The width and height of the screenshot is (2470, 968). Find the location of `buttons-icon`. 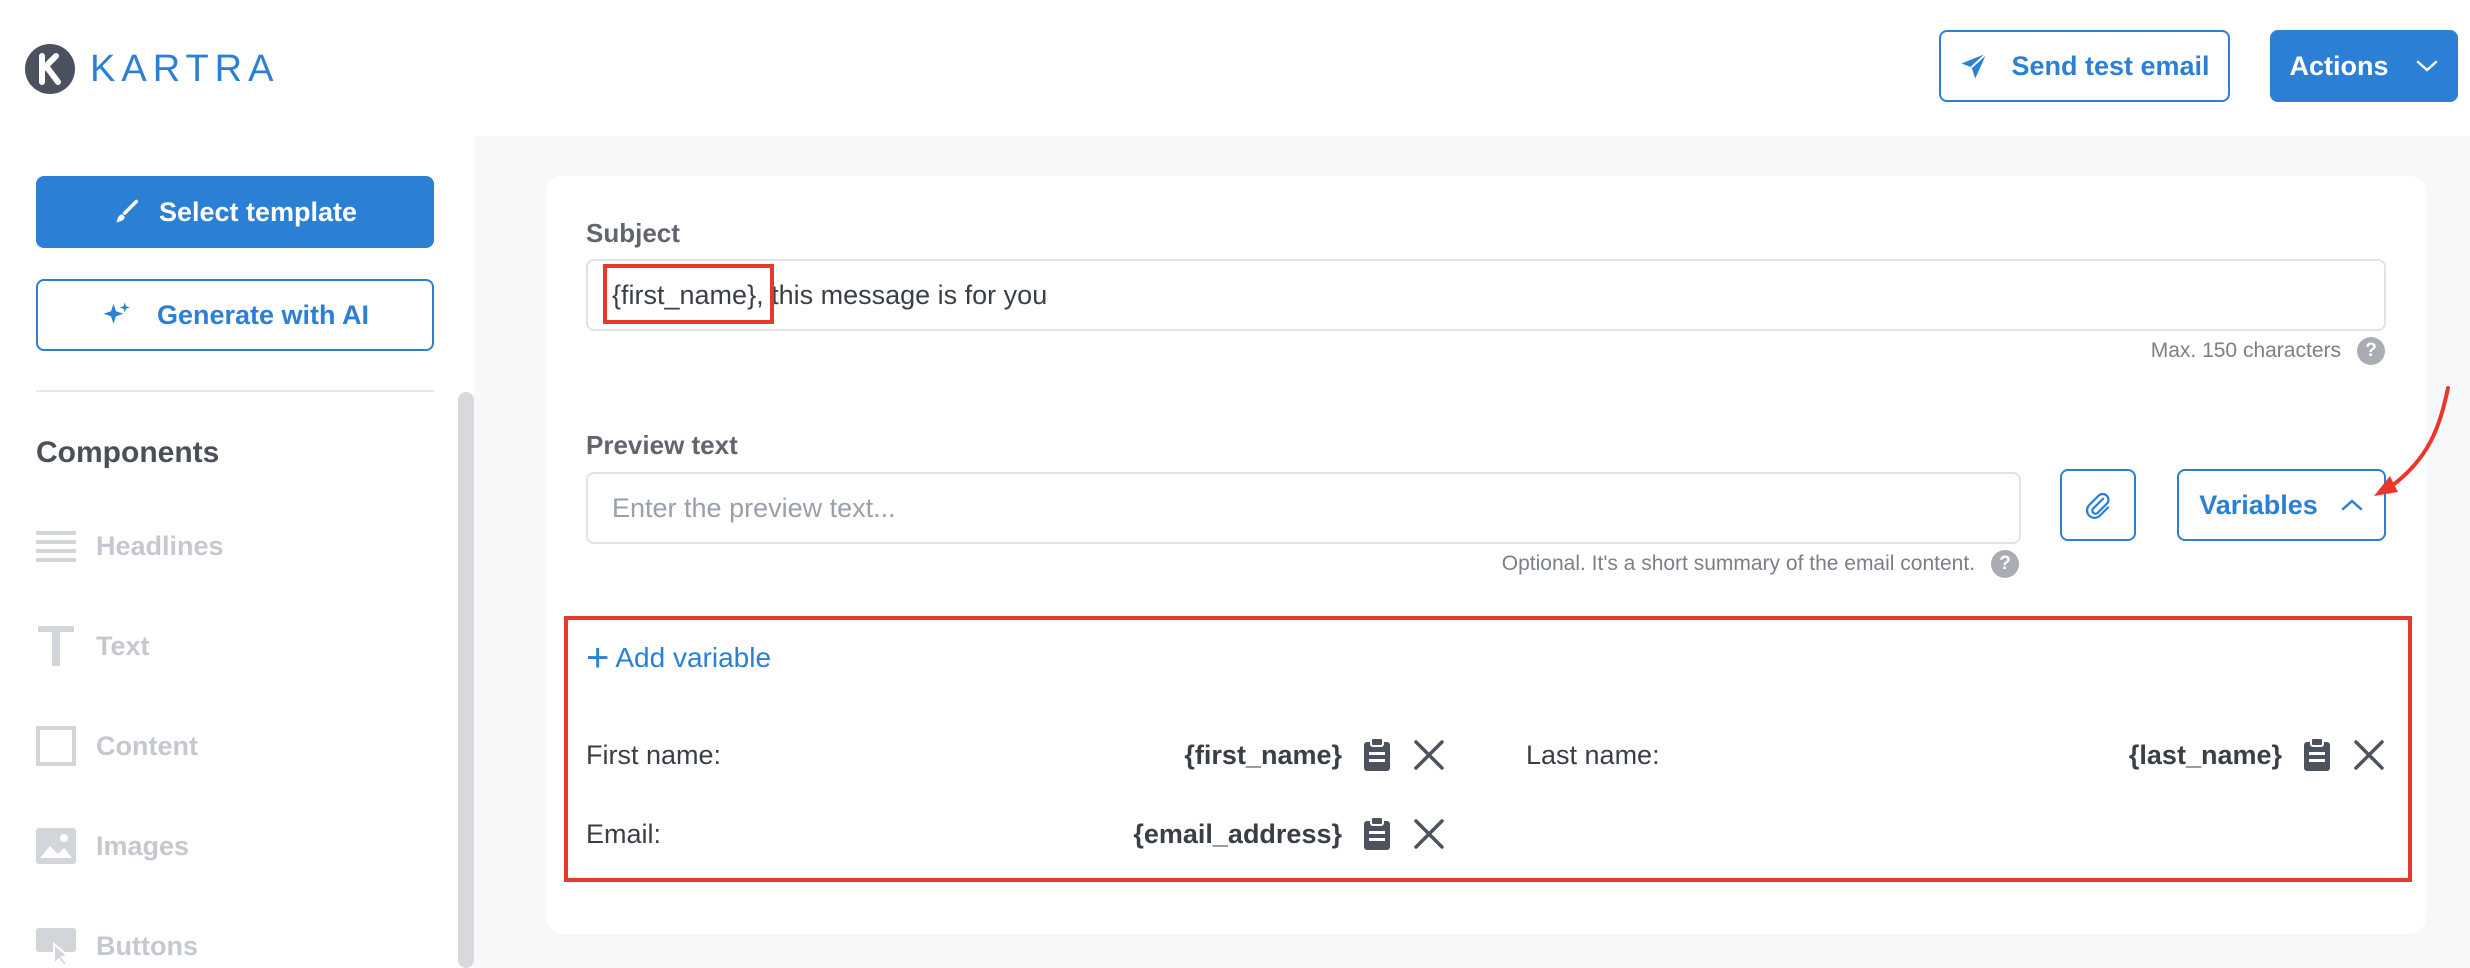

buttons-icon is located at coordinates (56, 946).